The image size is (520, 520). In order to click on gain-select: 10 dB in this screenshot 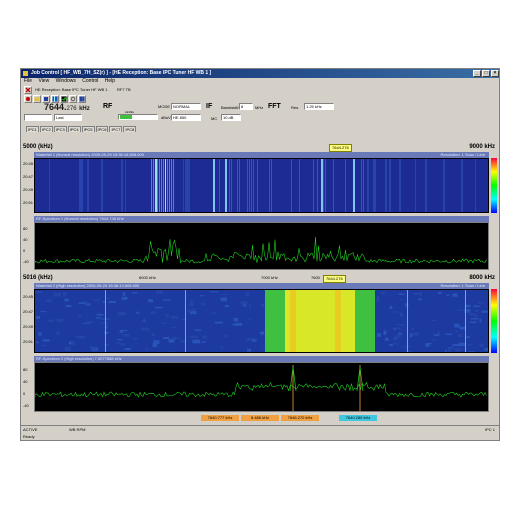, I will do `click(231, 117)`.